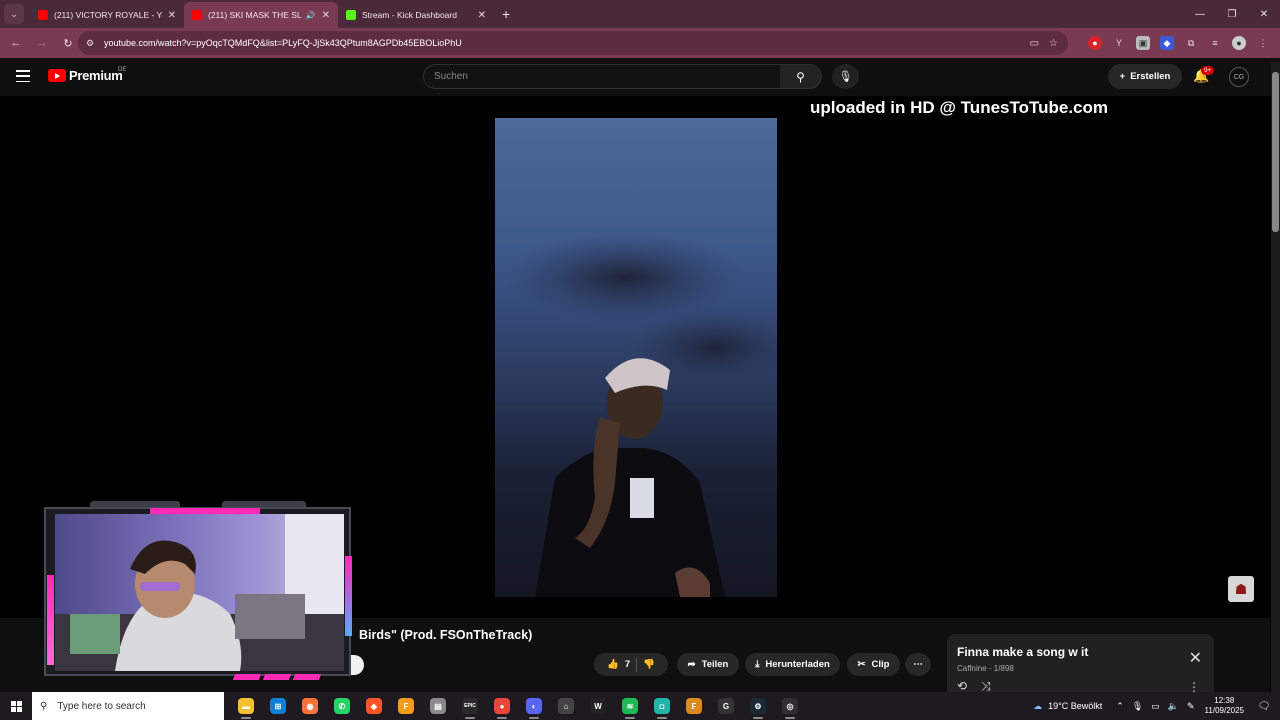  Describe the element at coordinates (649, 664) in the screenshot. I see `thumbs-down-icon: 👎` at that location.